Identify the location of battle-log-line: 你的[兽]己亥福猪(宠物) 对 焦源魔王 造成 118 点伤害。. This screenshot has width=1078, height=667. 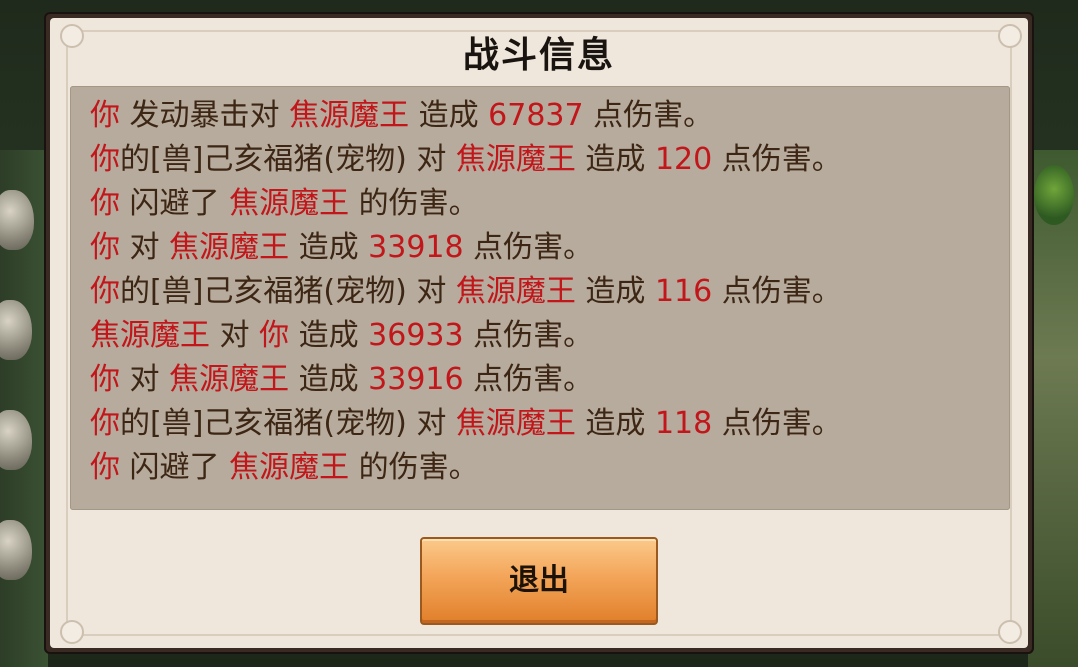
(466, 424).